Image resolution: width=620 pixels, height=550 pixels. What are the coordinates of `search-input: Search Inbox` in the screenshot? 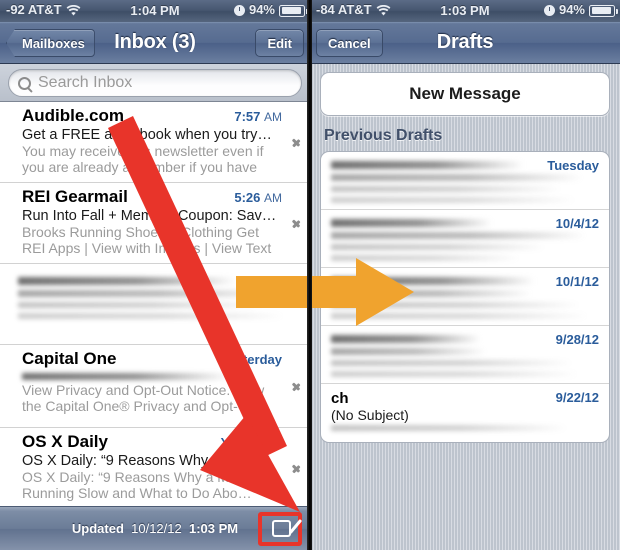 It's located at (155, 83).